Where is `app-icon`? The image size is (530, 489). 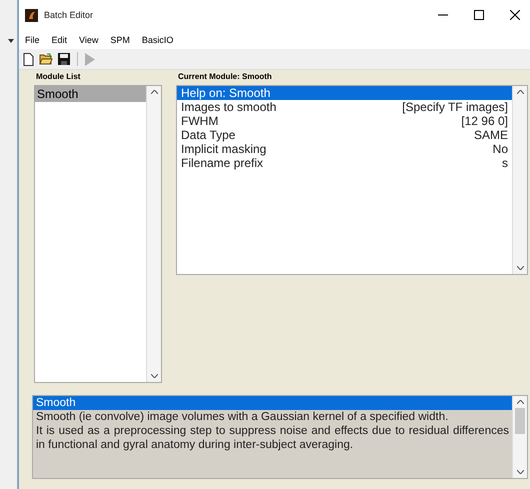
app-icon is located at coordinates (31, 15).